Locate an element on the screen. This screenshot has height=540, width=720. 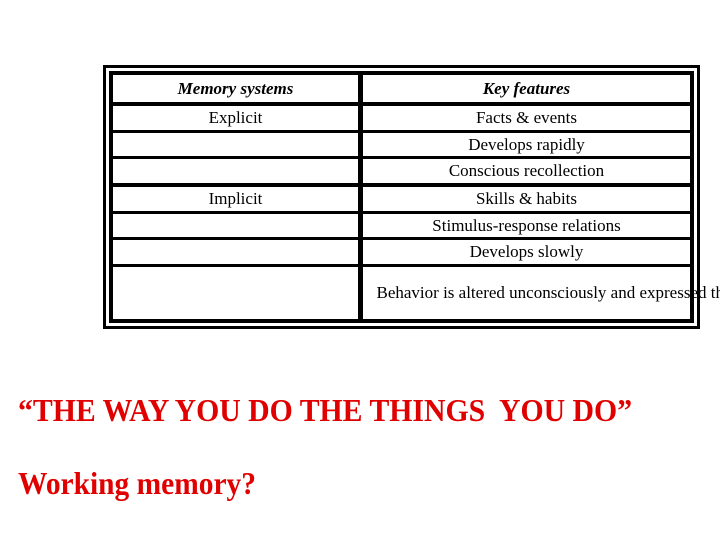
system-cell: Explicit is located at coordinates (238, 118).